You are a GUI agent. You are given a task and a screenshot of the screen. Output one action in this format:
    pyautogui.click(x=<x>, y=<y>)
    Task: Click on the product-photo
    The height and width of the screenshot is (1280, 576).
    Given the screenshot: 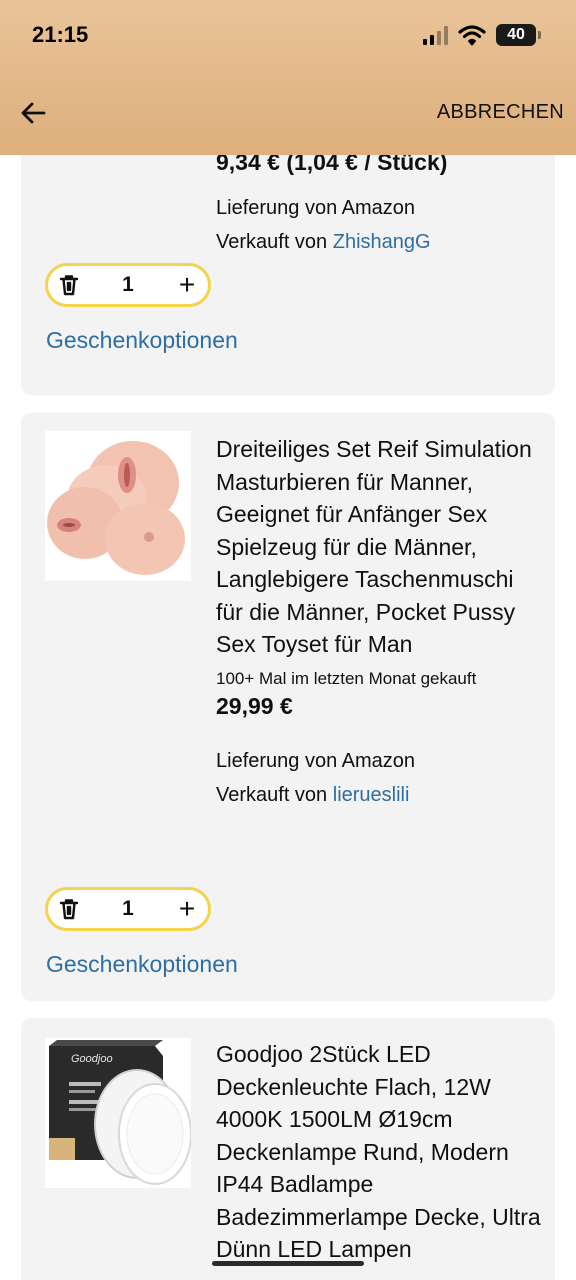 What is the action you would take?
    pyautogui.click(x=118, y=506)
    